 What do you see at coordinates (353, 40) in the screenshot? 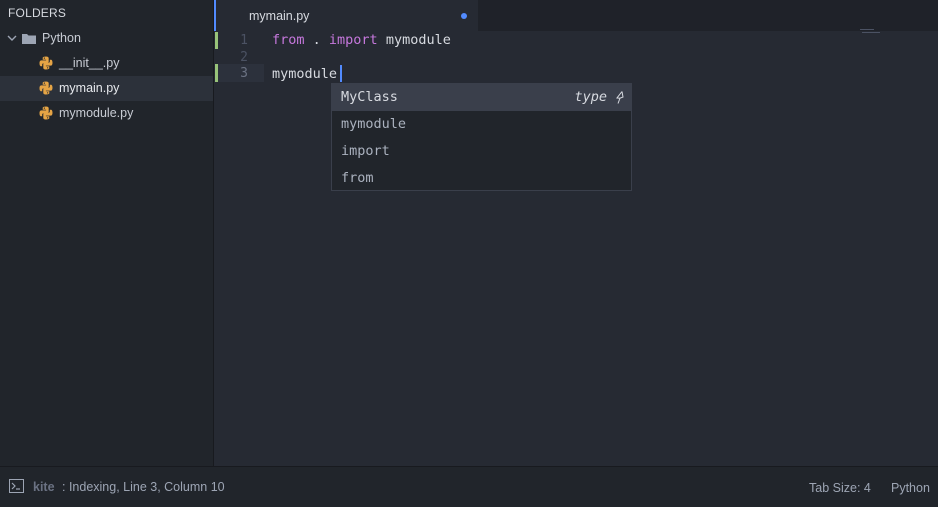
I see `keyword-import: import` at bounding box center [353, 40].